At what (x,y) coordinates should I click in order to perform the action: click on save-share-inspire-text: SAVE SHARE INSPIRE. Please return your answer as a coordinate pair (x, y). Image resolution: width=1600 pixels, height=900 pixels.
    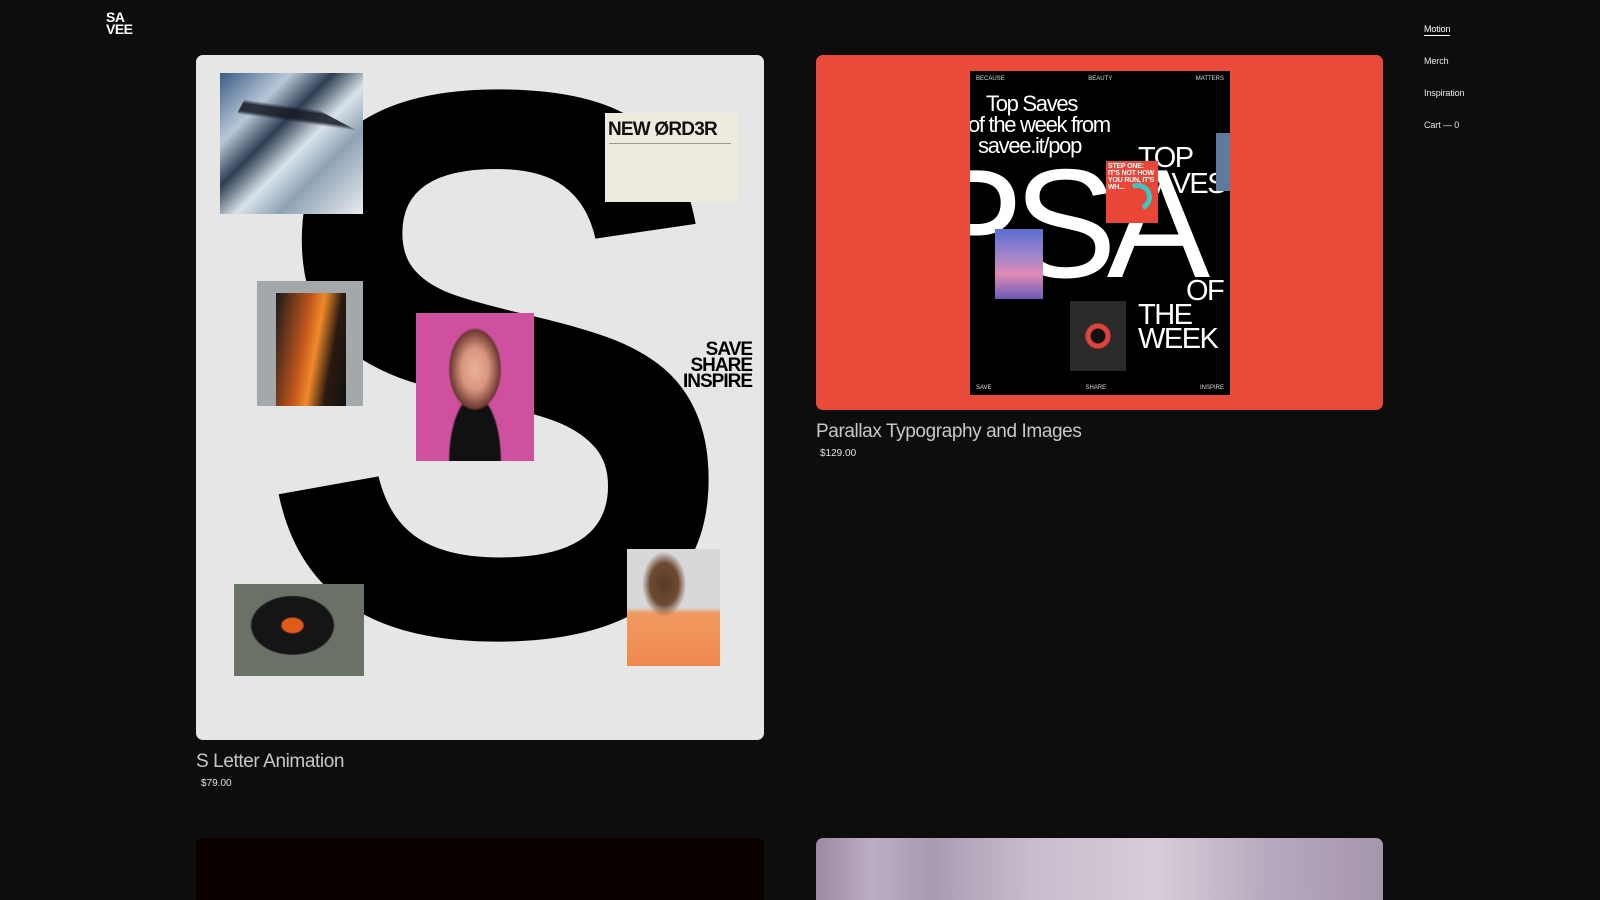
    Looking at the image, I should click on (717, 365).